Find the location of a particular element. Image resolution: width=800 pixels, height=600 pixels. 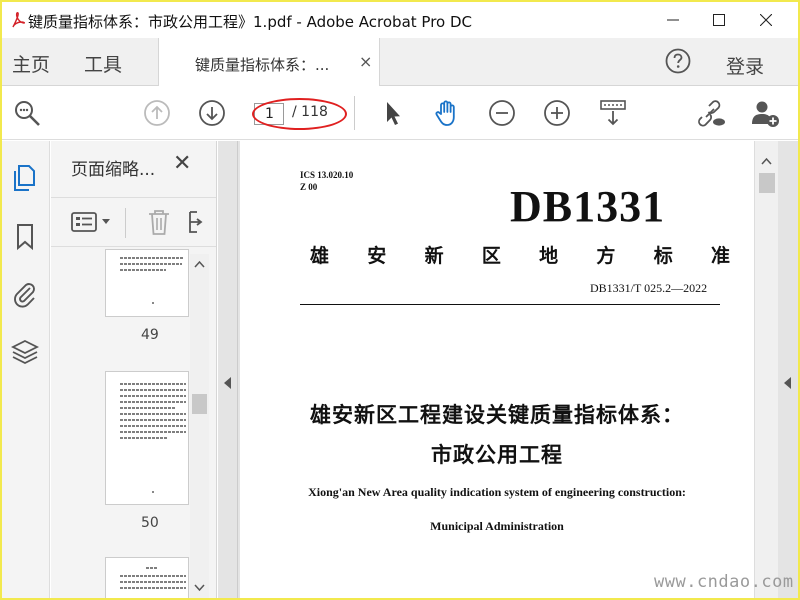

zoom-in-icon is located at coordinates (557, 113).